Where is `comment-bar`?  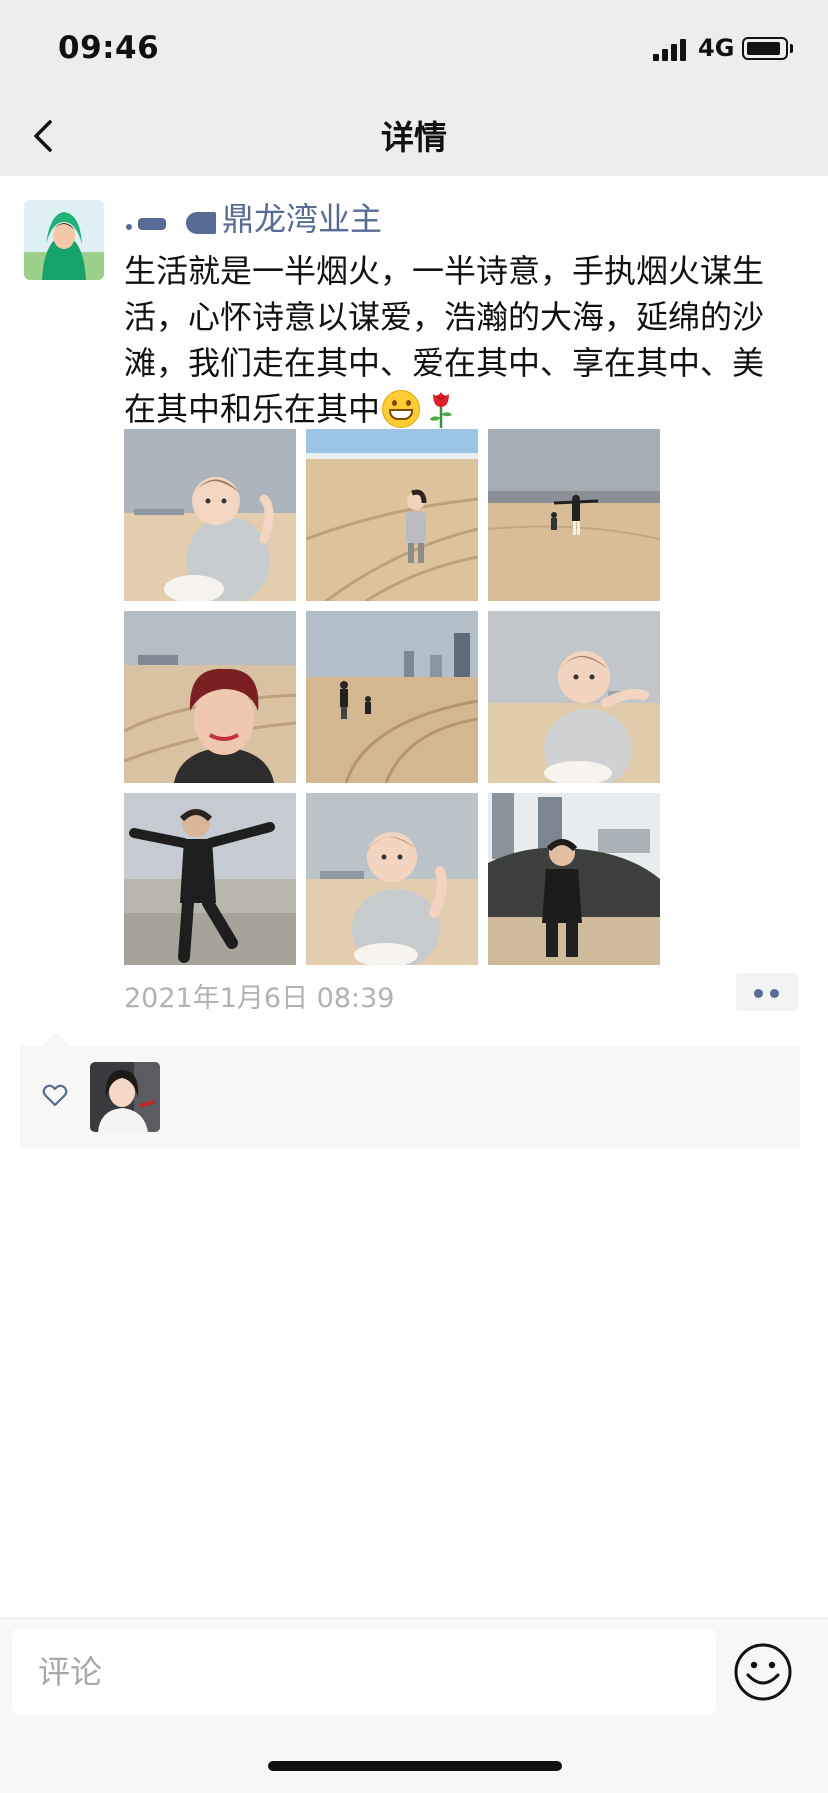
comment-bar is located at coordinates (414, 1705).